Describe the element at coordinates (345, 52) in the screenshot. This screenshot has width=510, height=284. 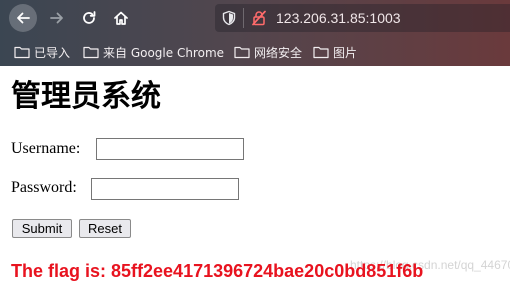
I see `bookmark-label: 图片` at that location.